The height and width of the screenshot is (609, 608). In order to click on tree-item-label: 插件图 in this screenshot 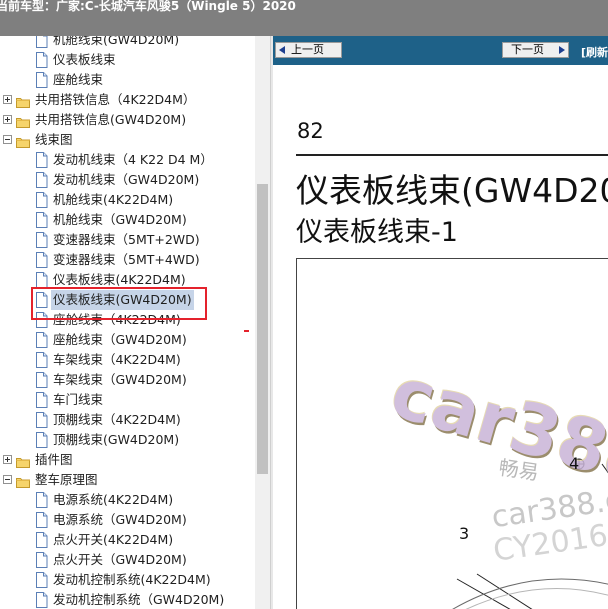, I will do `click(54, 459)`.